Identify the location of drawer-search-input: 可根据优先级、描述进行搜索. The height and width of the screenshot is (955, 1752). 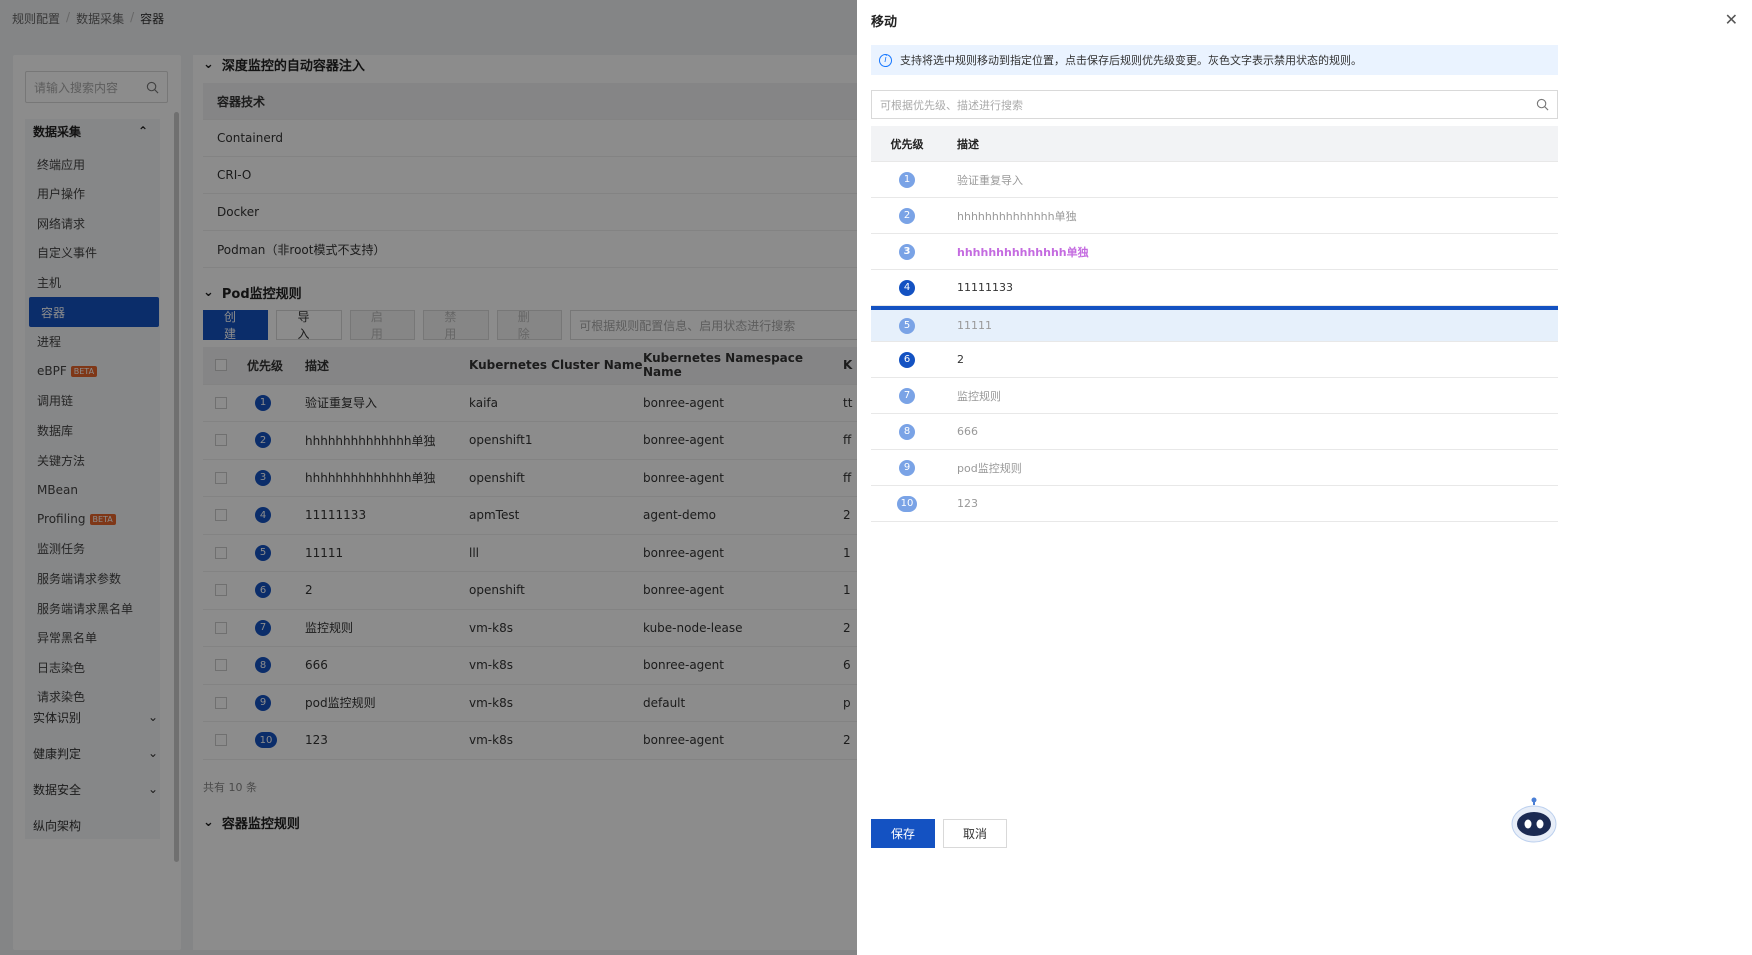
(1214, 104).